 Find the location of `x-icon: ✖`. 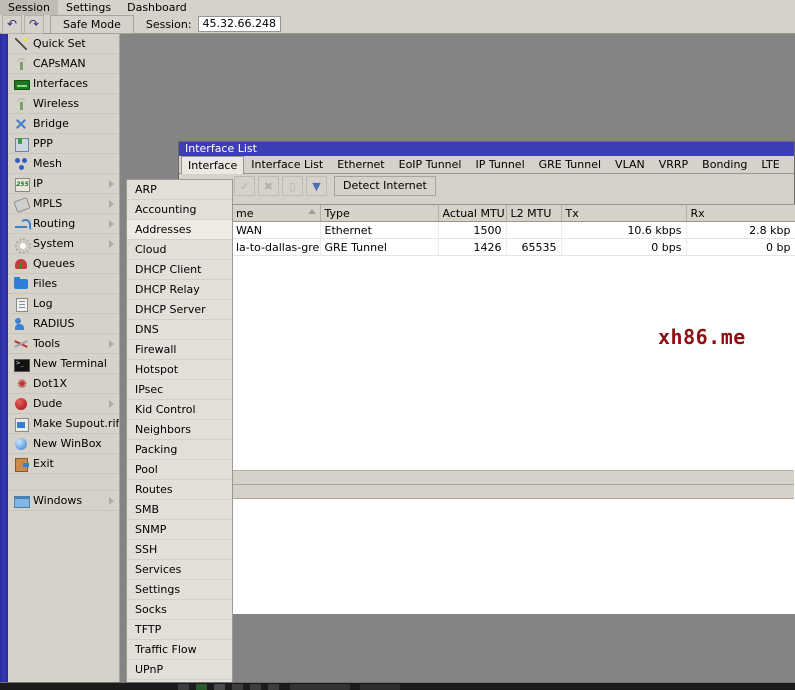

x-icon: ✖ is located at coordinates (268, 186).